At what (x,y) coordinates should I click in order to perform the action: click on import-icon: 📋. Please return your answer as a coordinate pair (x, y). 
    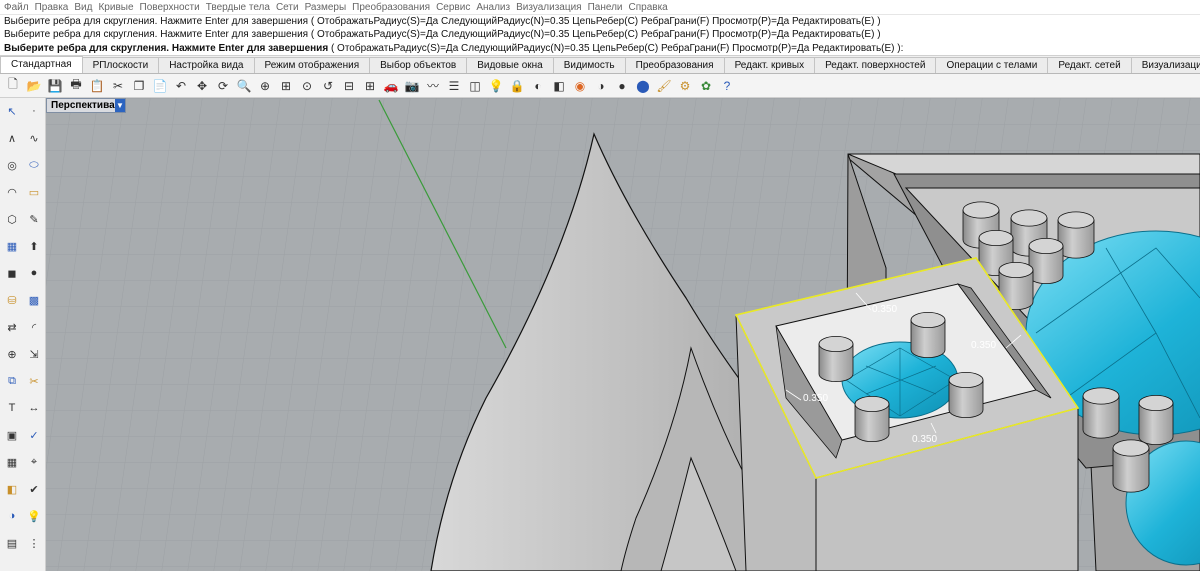
    Looking at the image, I should click on (97, 86).